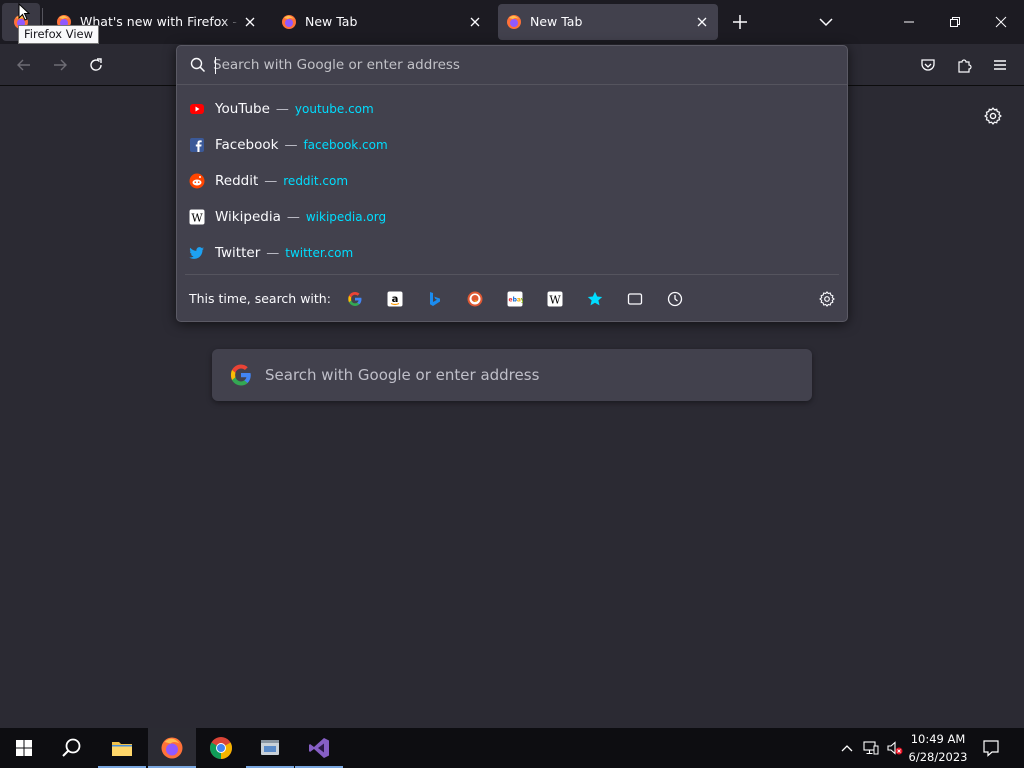 This screenshot has width=1024, height=768. I want to click on bing-icon, so click(435, 299).